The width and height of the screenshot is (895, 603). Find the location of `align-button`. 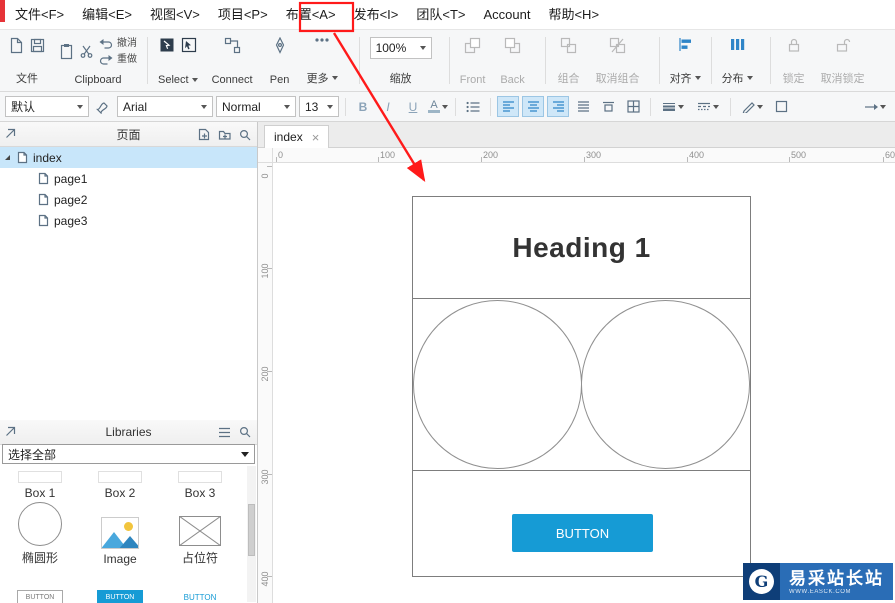

align-button is located at coordinates (685, 44).